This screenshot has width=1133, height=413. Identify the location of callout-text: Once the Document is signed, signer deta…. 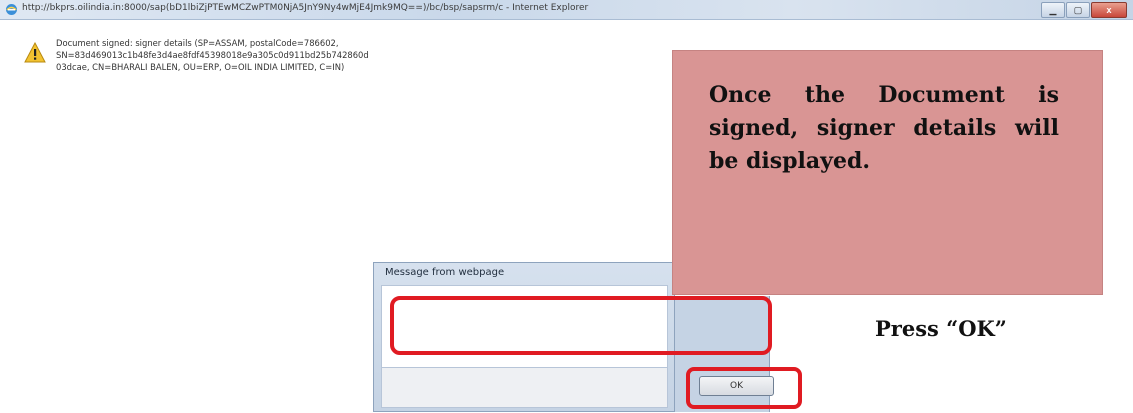
(884, 128).